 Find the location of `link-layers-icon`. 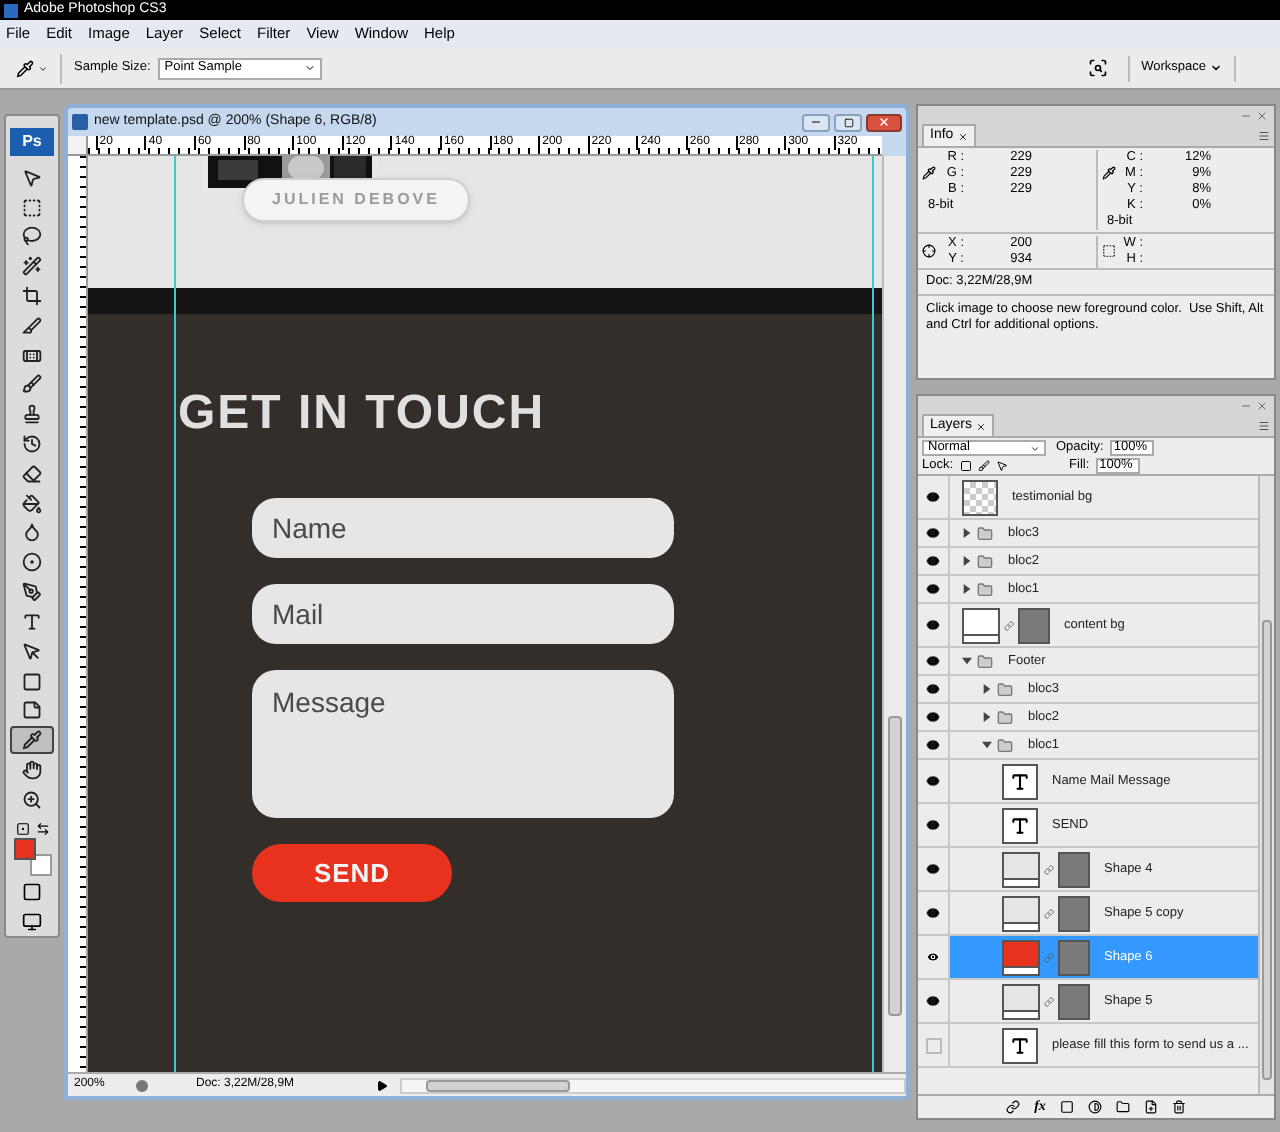

link-layers-icon is located at coordinates (1013, 1107).